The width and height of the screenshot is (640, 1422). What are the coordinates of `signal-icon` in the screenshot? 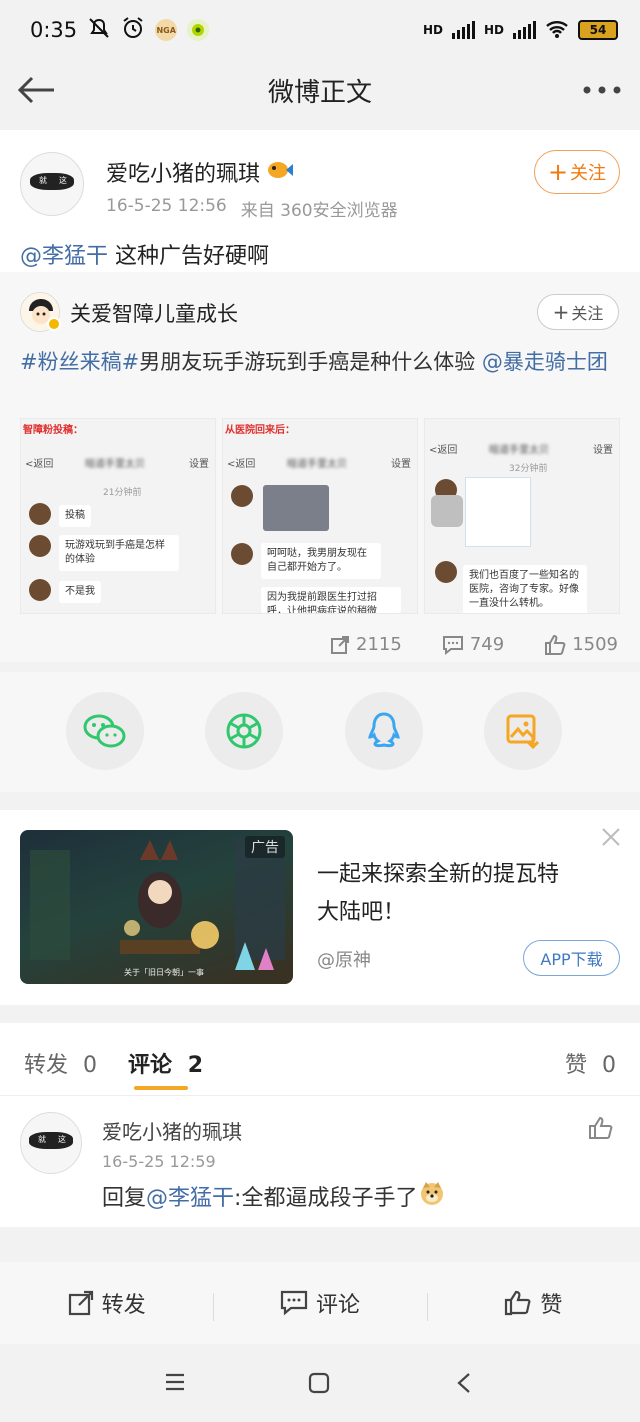 It's located at (463, 30).